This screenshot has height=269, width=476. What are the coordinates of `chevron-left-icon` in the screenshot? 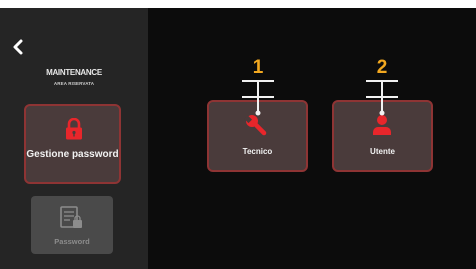 It's located at (18, 47).